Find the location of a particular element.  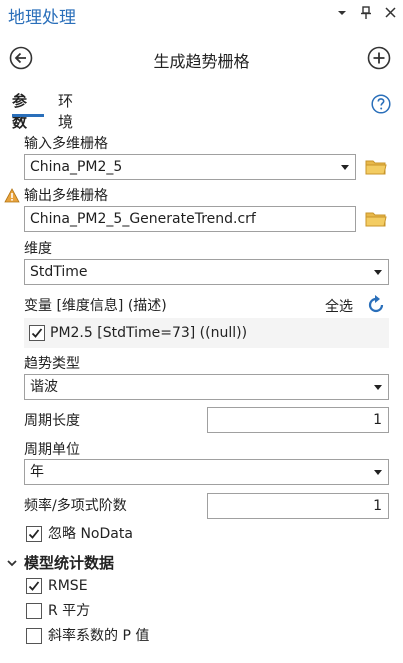

dimension-value: StdTime is located at coordinates (59, 272).